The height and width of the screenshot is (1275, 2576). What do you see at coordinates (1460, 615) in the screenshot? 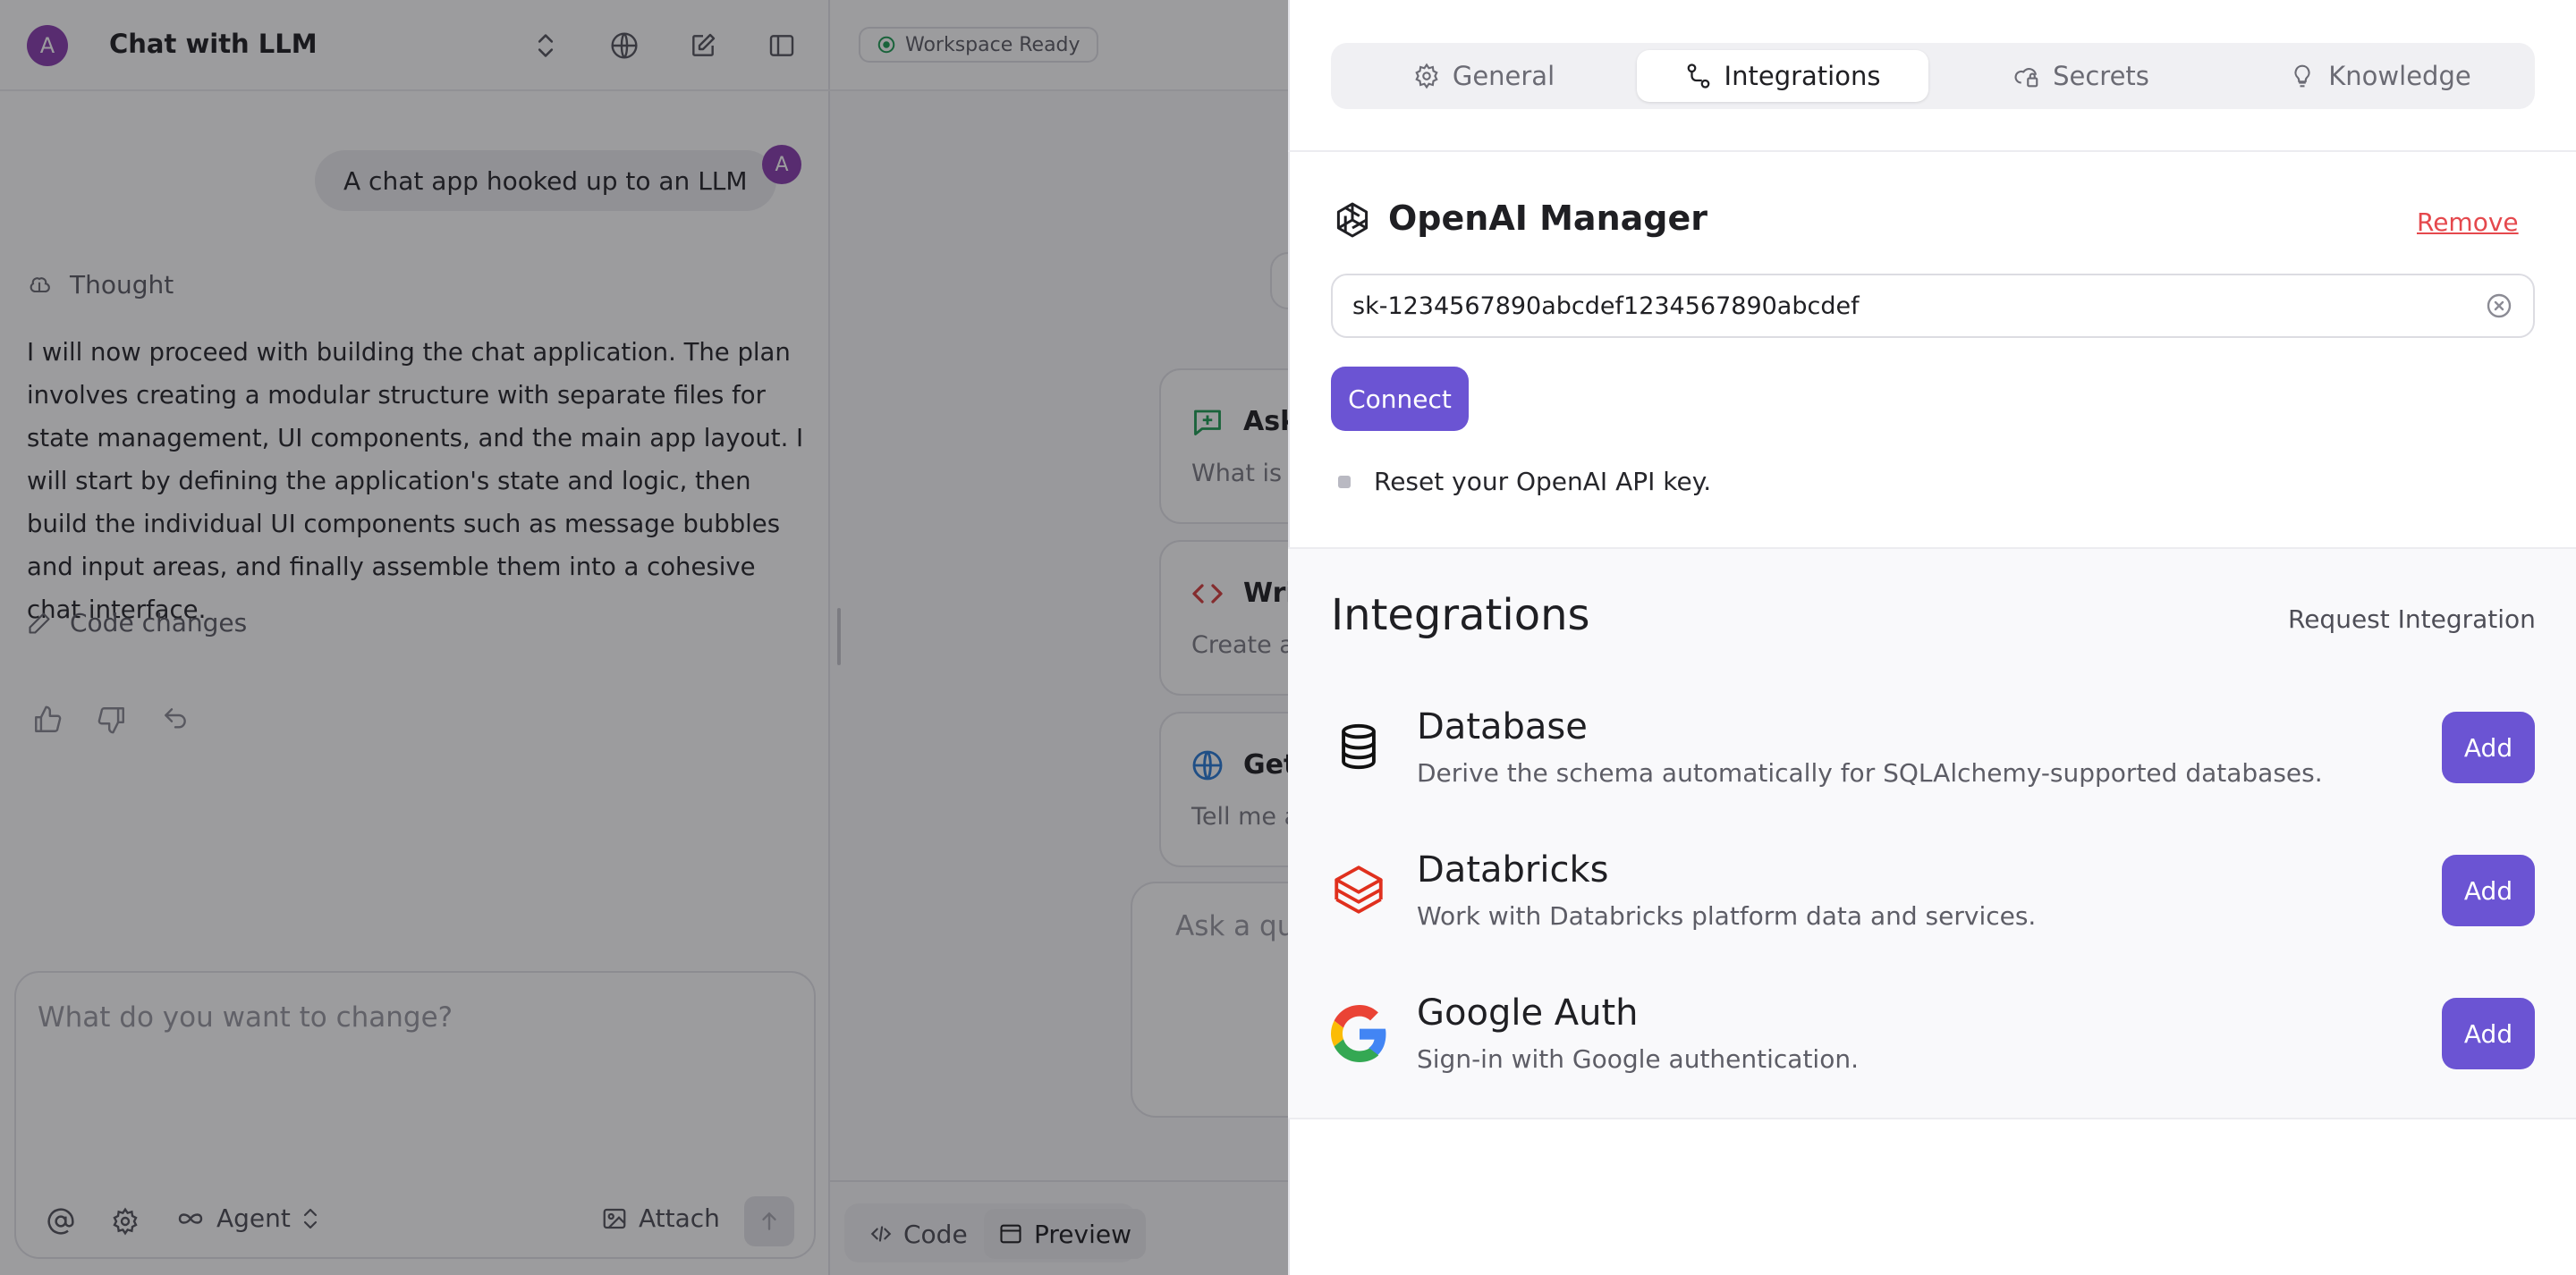
I see `integrations-heading: Integrations` at bounding box center [1460, 615].